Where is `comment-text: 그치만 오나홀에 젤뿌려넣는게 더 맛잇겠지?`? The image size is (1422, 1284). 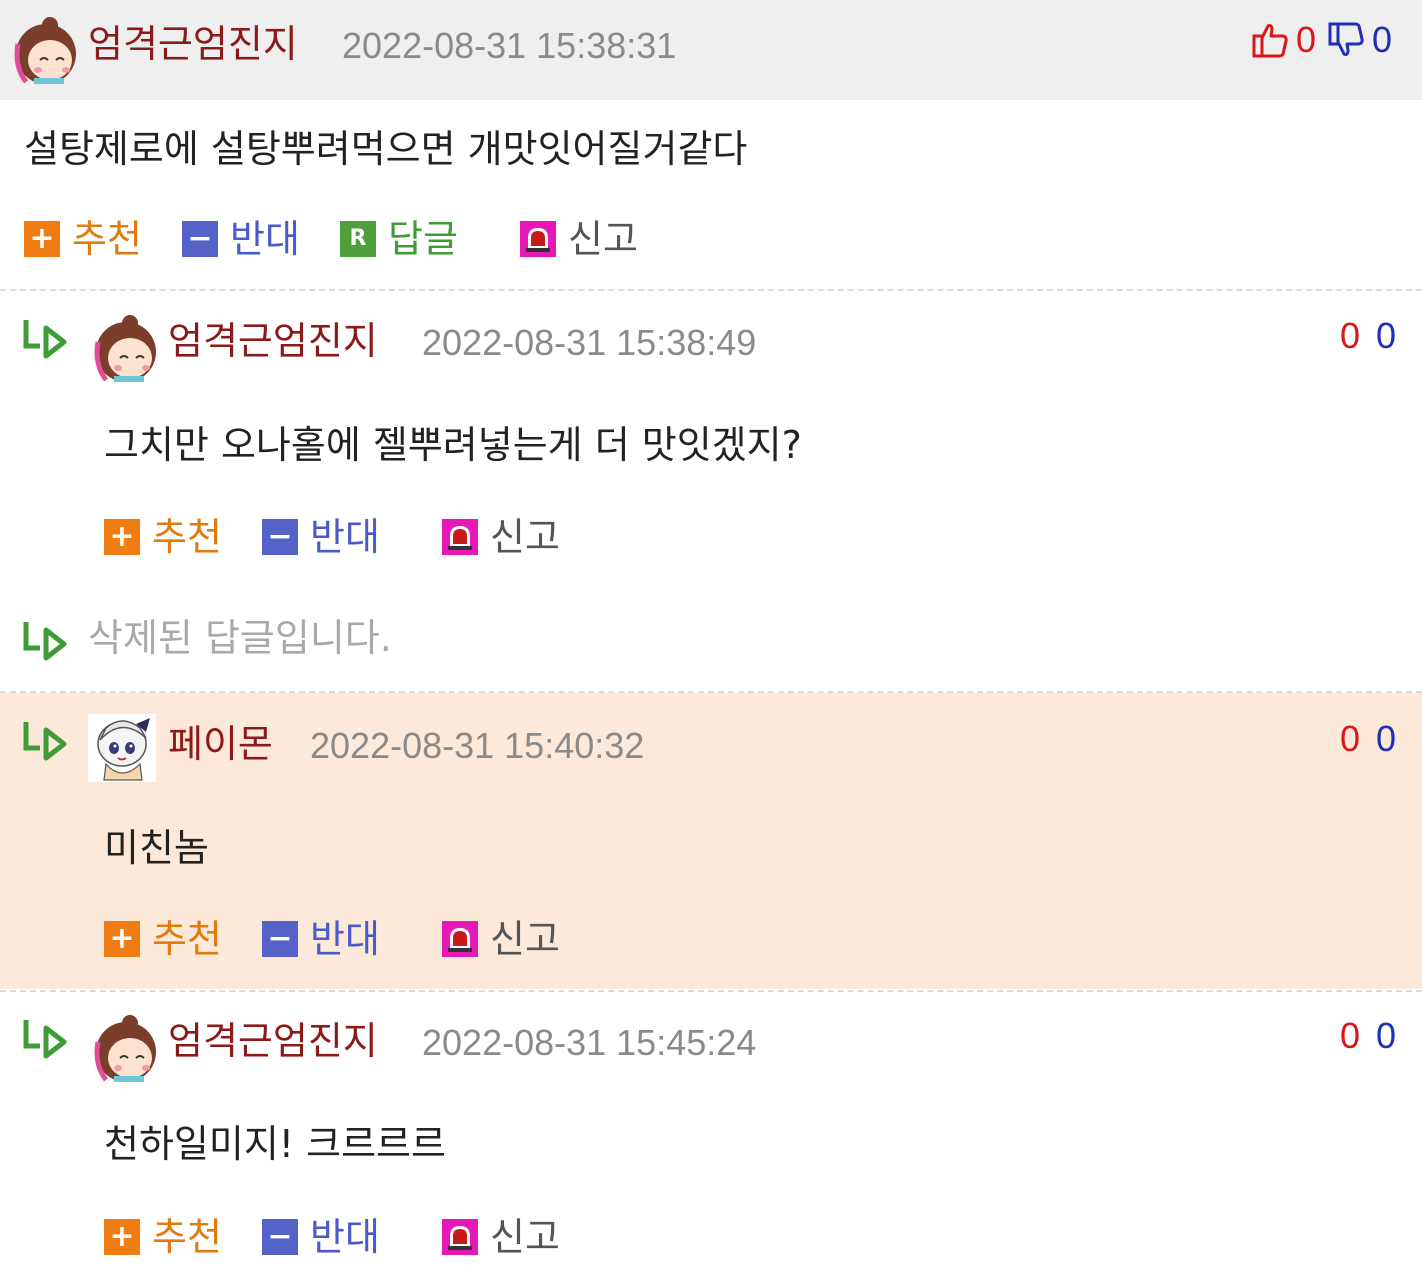 comment-text: 그치만 오나홀에 젤뿌려넣는게 더 맛잇겠지? is located at coordinates (453, 445).